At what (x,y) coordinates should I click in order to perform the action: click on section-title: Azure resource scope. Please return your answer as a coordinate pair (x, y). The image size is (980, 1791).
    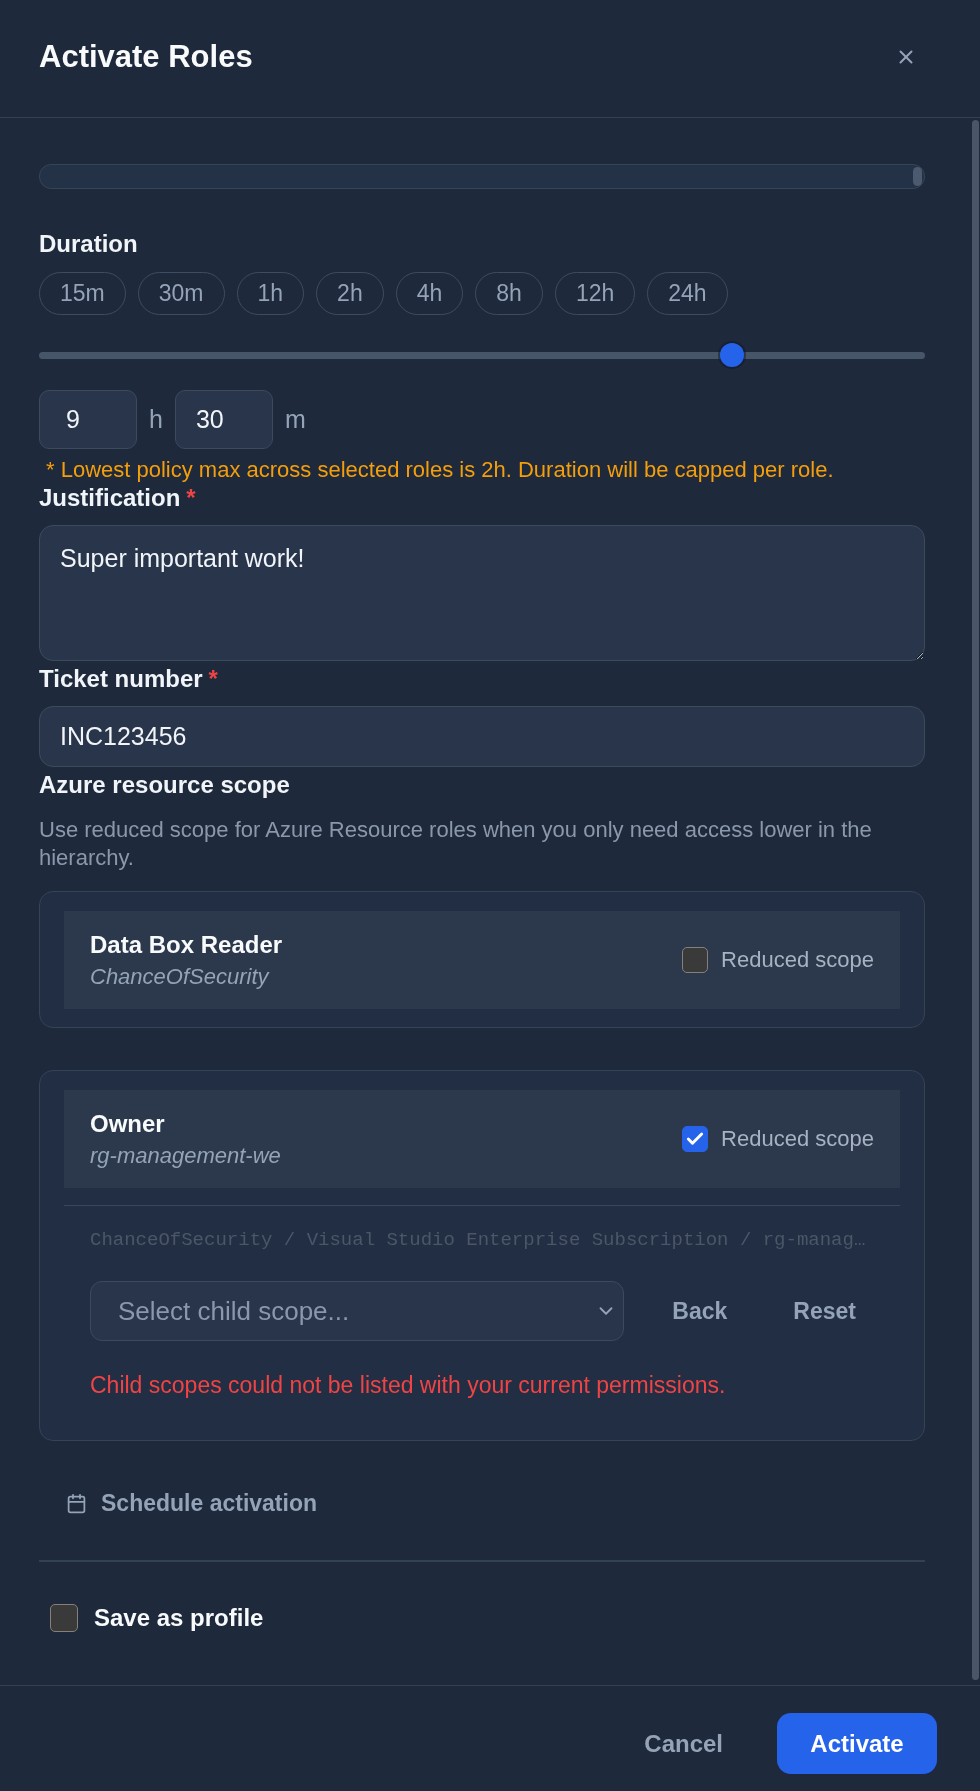
    Looking at the image, I should click on (165, 785).